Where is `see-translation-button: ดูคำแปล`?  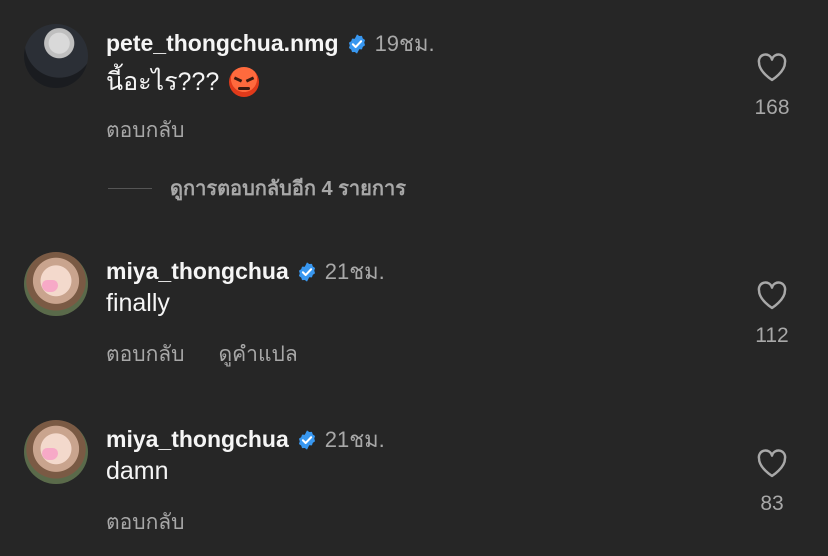
see-translation-button: ดูคำแปล is located at coordinates (258, 354).